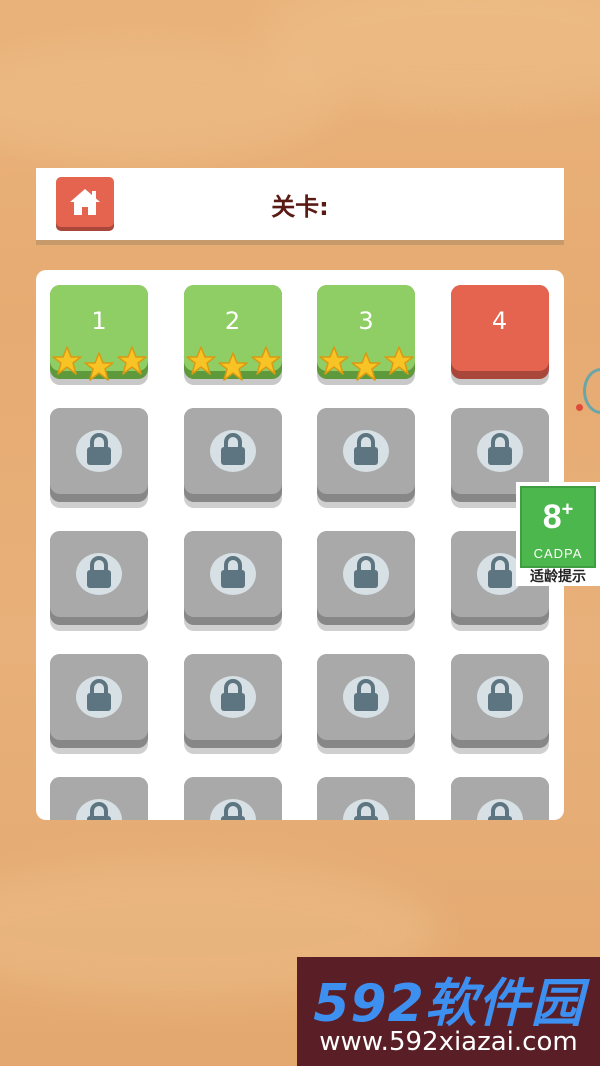 This screenshot has height=1066, width=600. What do you see at coordinates (579, 407) in the screenshot?
I see `notification-dot` at bounding box center [579, 407].